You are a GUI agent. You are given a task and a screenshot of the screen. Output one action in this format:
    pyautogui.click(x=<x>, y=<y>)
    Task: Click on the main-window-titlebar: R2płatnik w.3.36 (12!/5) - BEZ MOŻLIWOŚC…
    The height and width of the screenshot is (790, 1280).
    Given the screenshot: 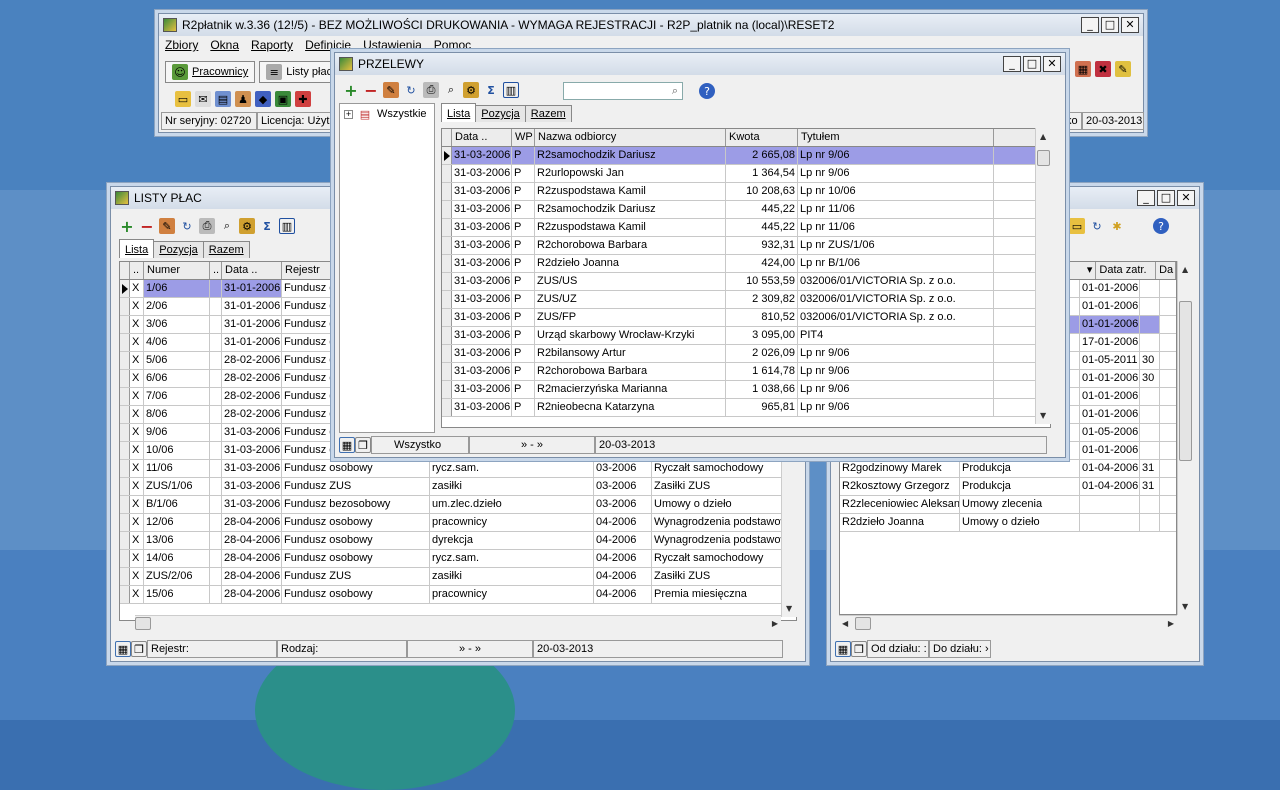 What is the action you would take?
    pyautogui.click(x=651, y=25)
    